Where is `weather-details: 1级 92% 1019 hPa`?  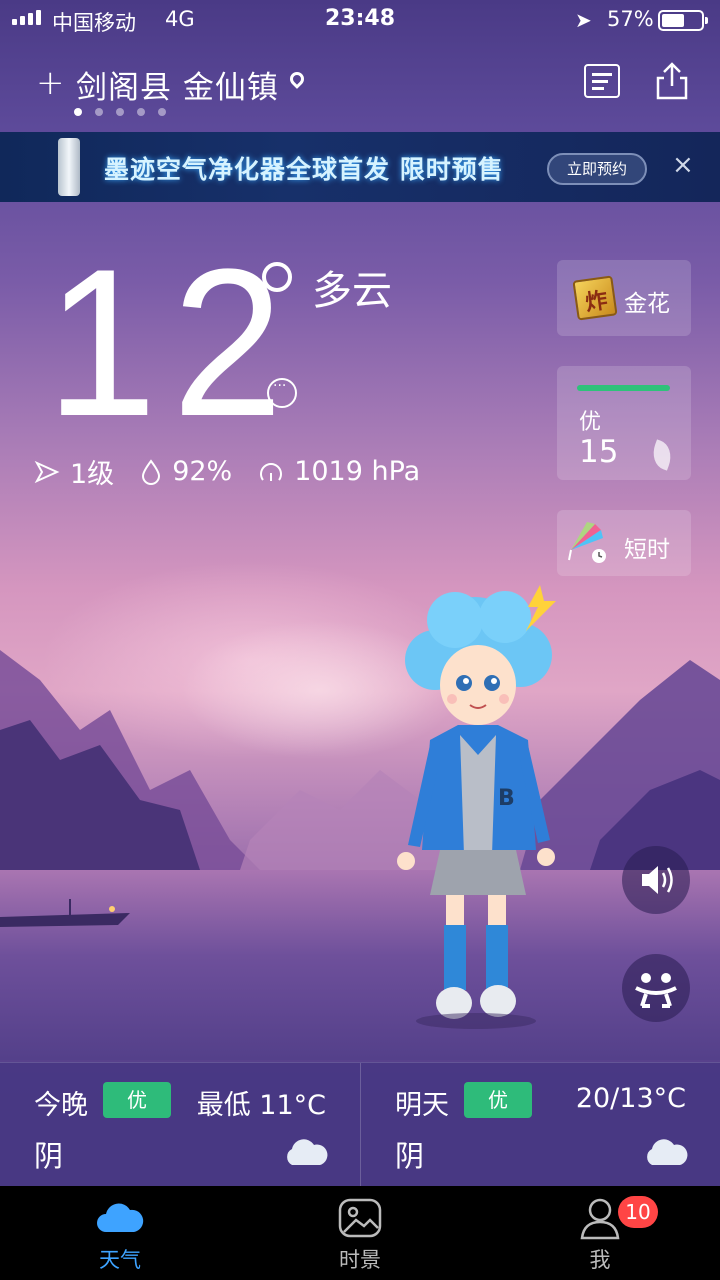
weather-details: 1级 92% 1019 hPa is located at coordinates (240, 471).